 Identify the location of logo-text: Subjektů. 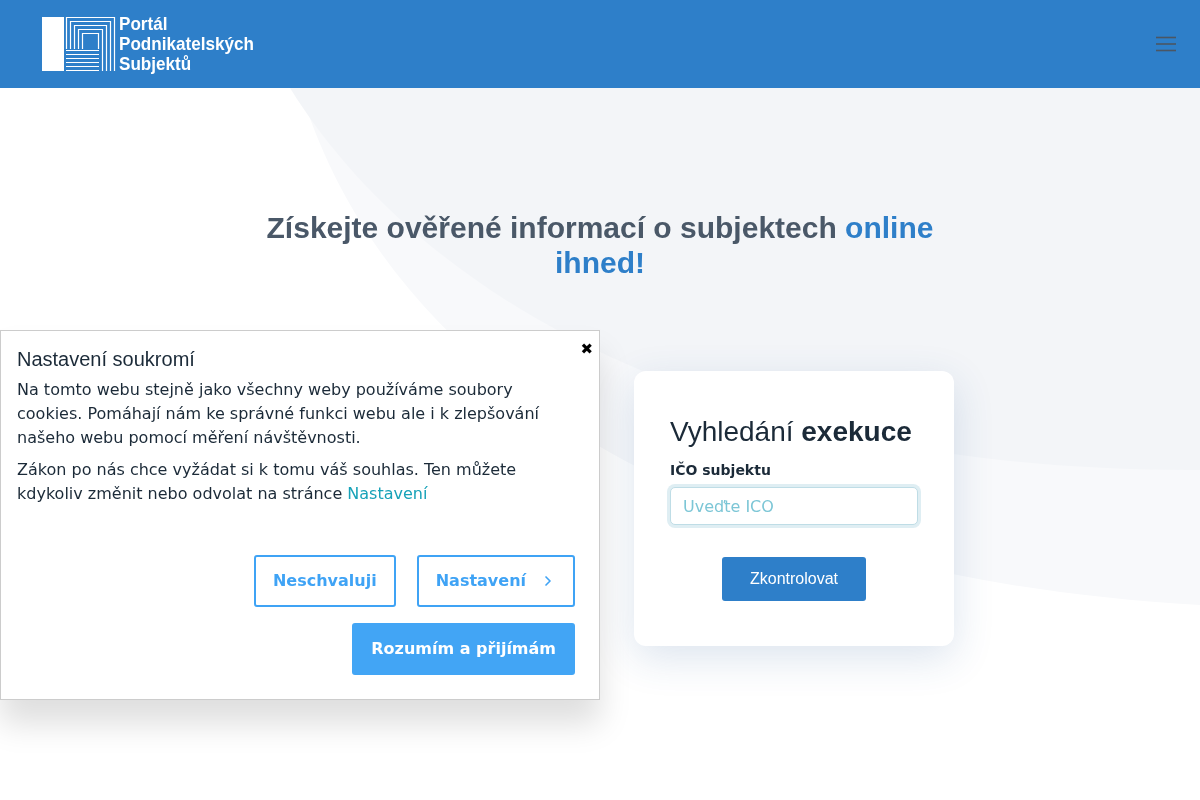
(155, 64).